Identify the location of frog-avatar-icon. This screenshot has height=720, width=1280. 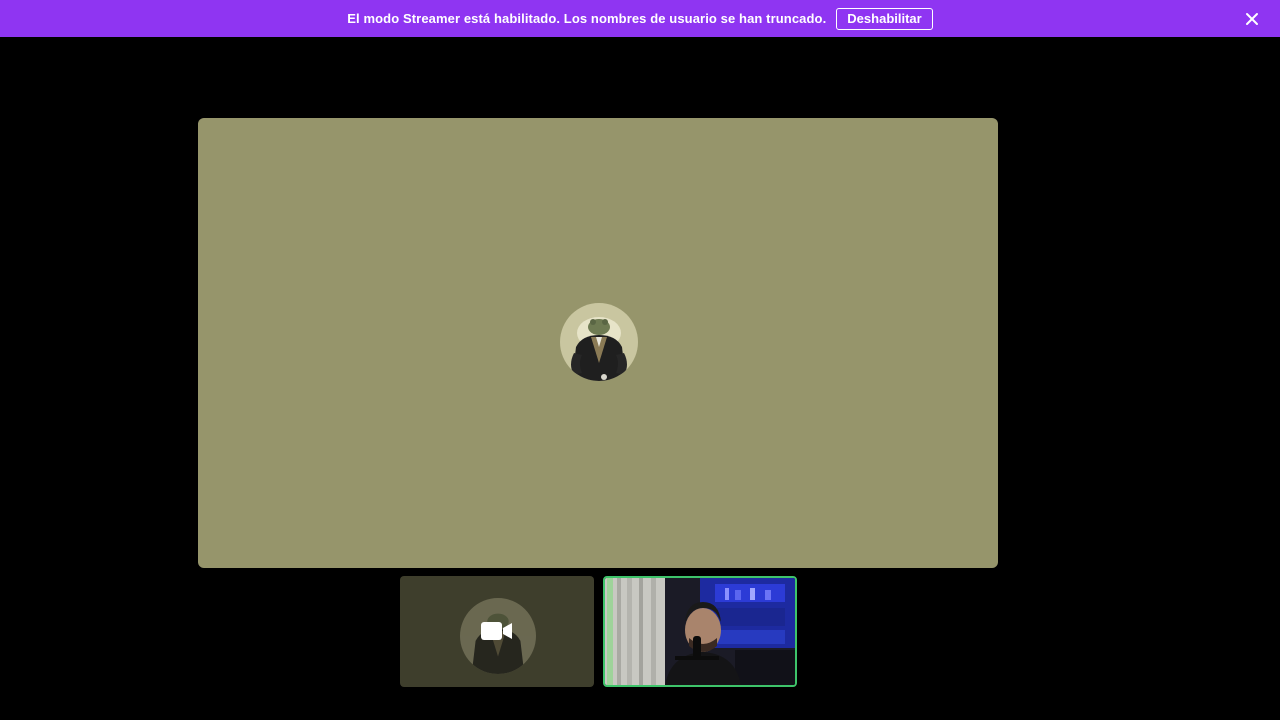
(599, 342).